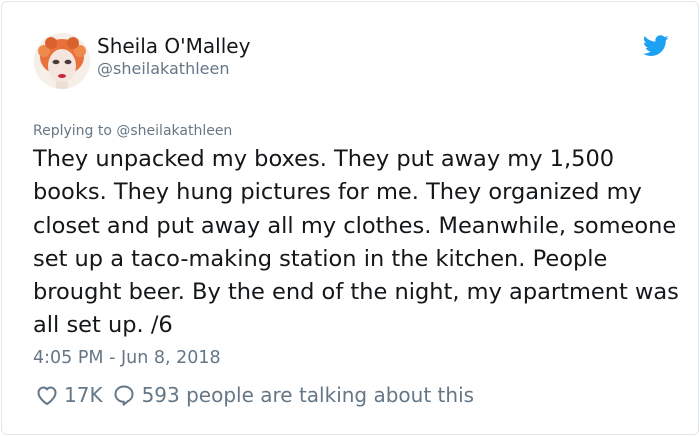 The image size is (700, 436). What do you see at coordinates (163, 69) in the screenshot?
I see `user-handle: @sheilakathleen` at bounding box center [163, 69].